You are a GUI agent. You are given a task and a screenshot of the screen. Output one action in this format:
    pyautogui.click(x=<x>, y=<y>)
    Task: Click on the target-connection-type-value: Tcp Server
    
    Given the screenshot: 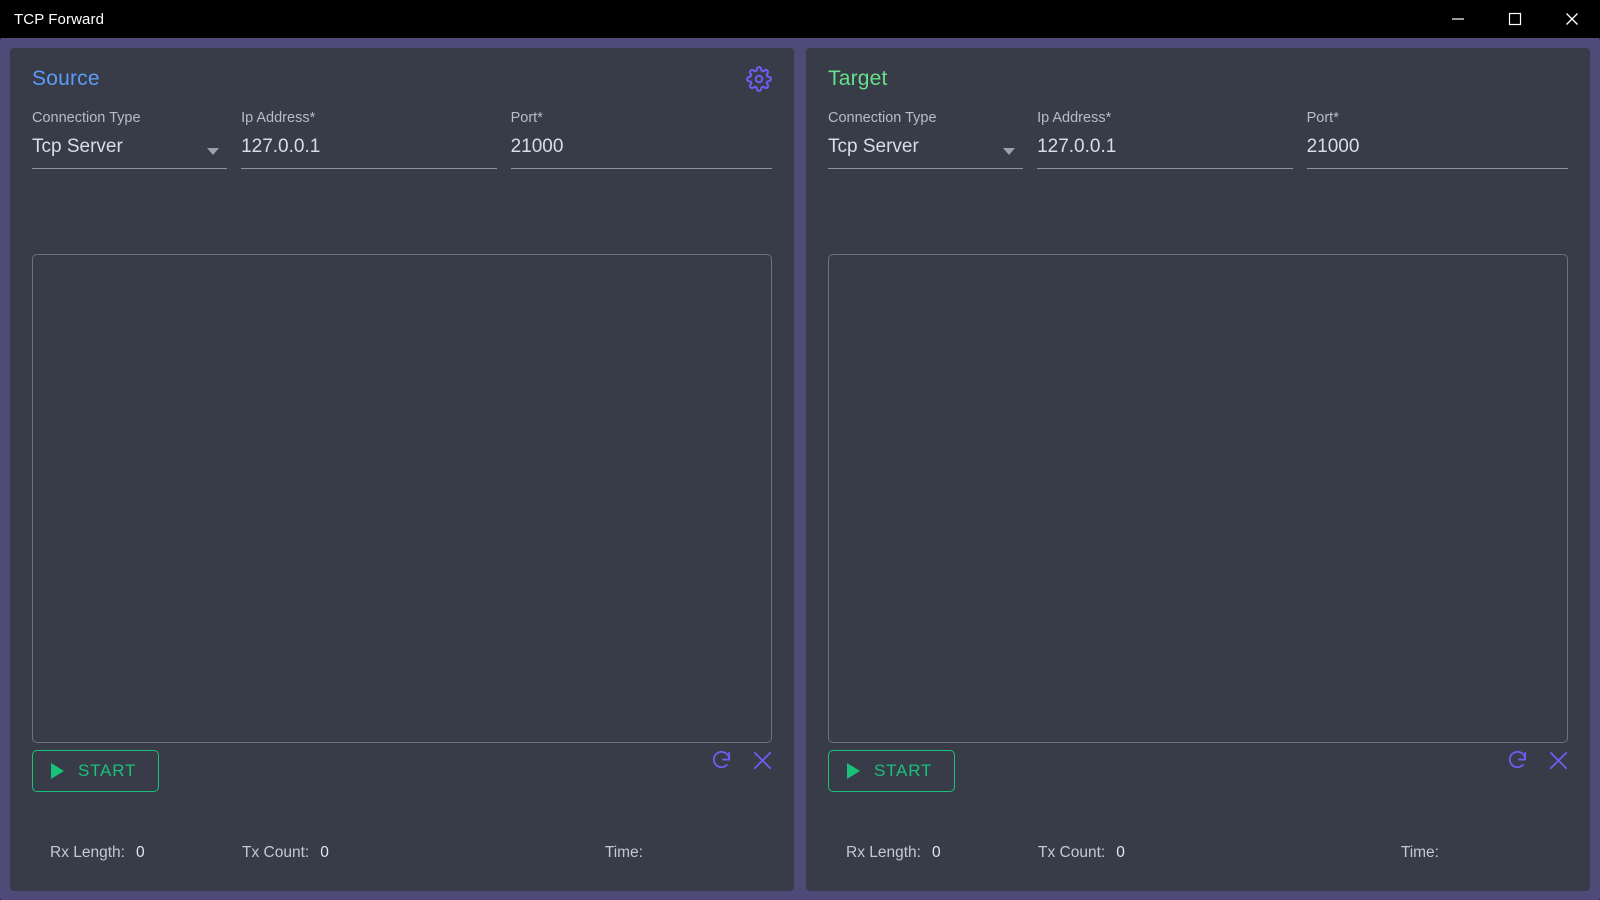 What is the action you would take?
    pyautogui.click(x=873, y=146)
    